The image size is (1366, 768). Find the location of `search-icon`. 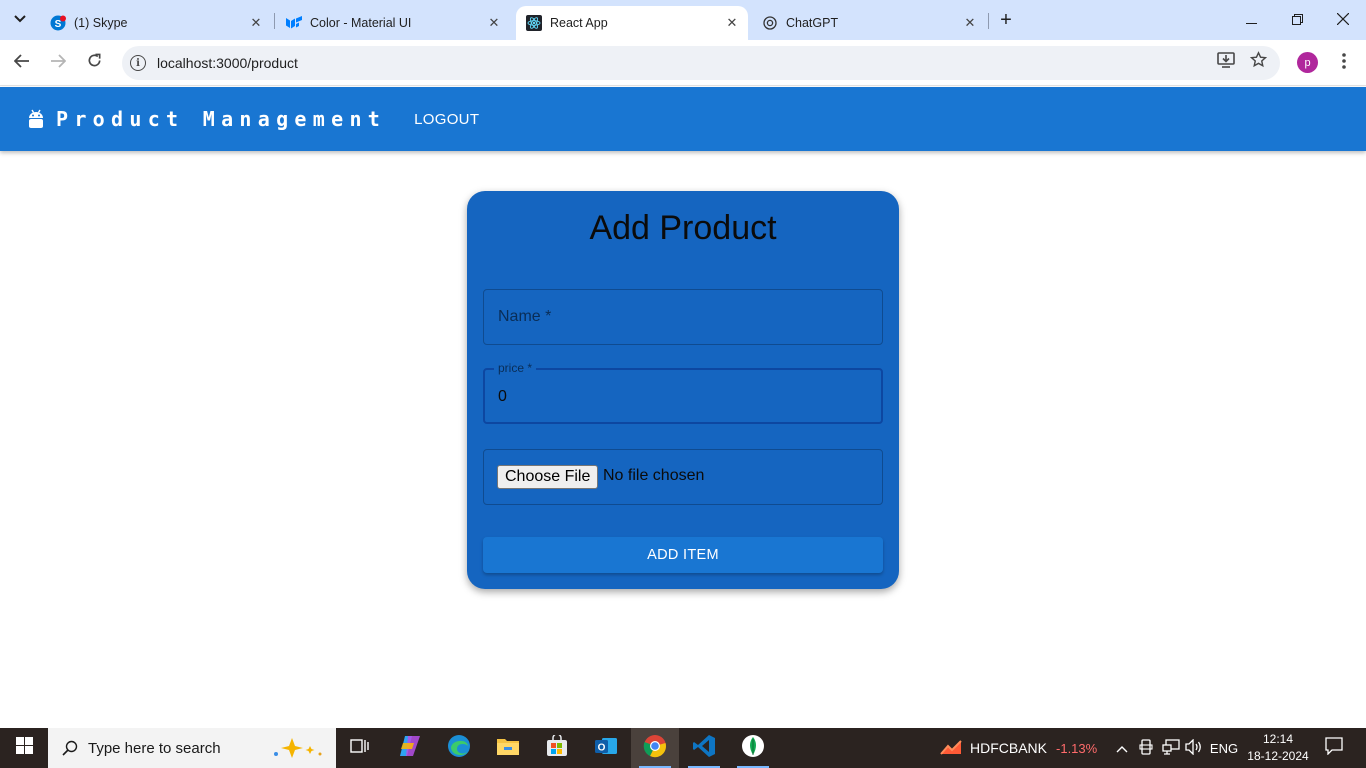

search-icon is located at coordinates (70, 748).